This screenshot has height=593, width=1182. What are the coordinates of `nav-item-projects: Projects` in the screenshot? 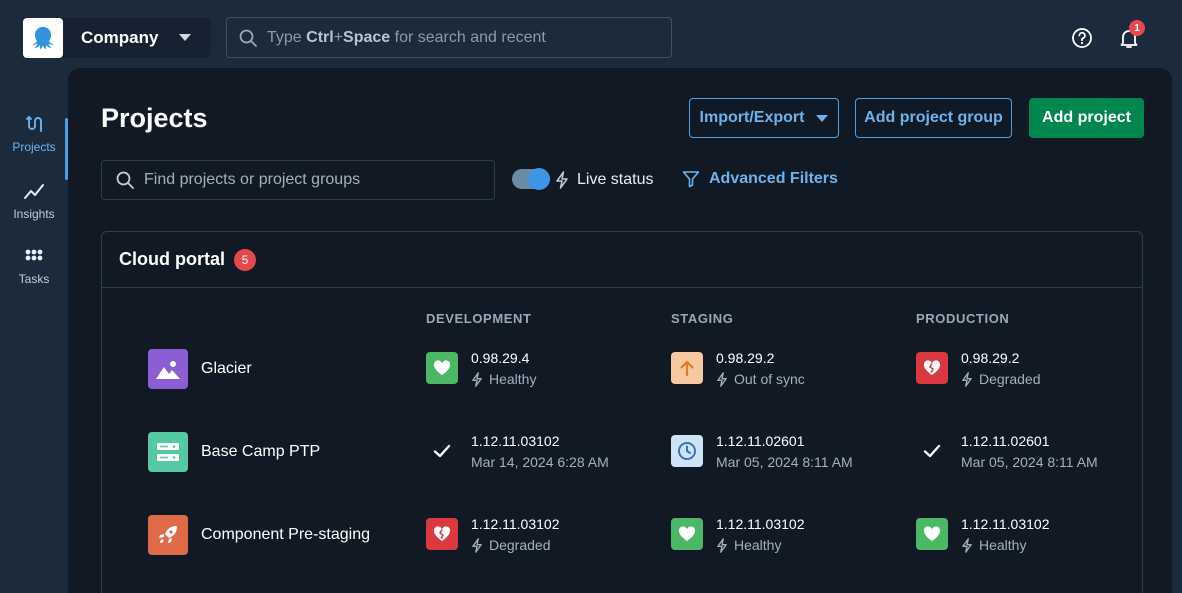 It's located at (34, 147).